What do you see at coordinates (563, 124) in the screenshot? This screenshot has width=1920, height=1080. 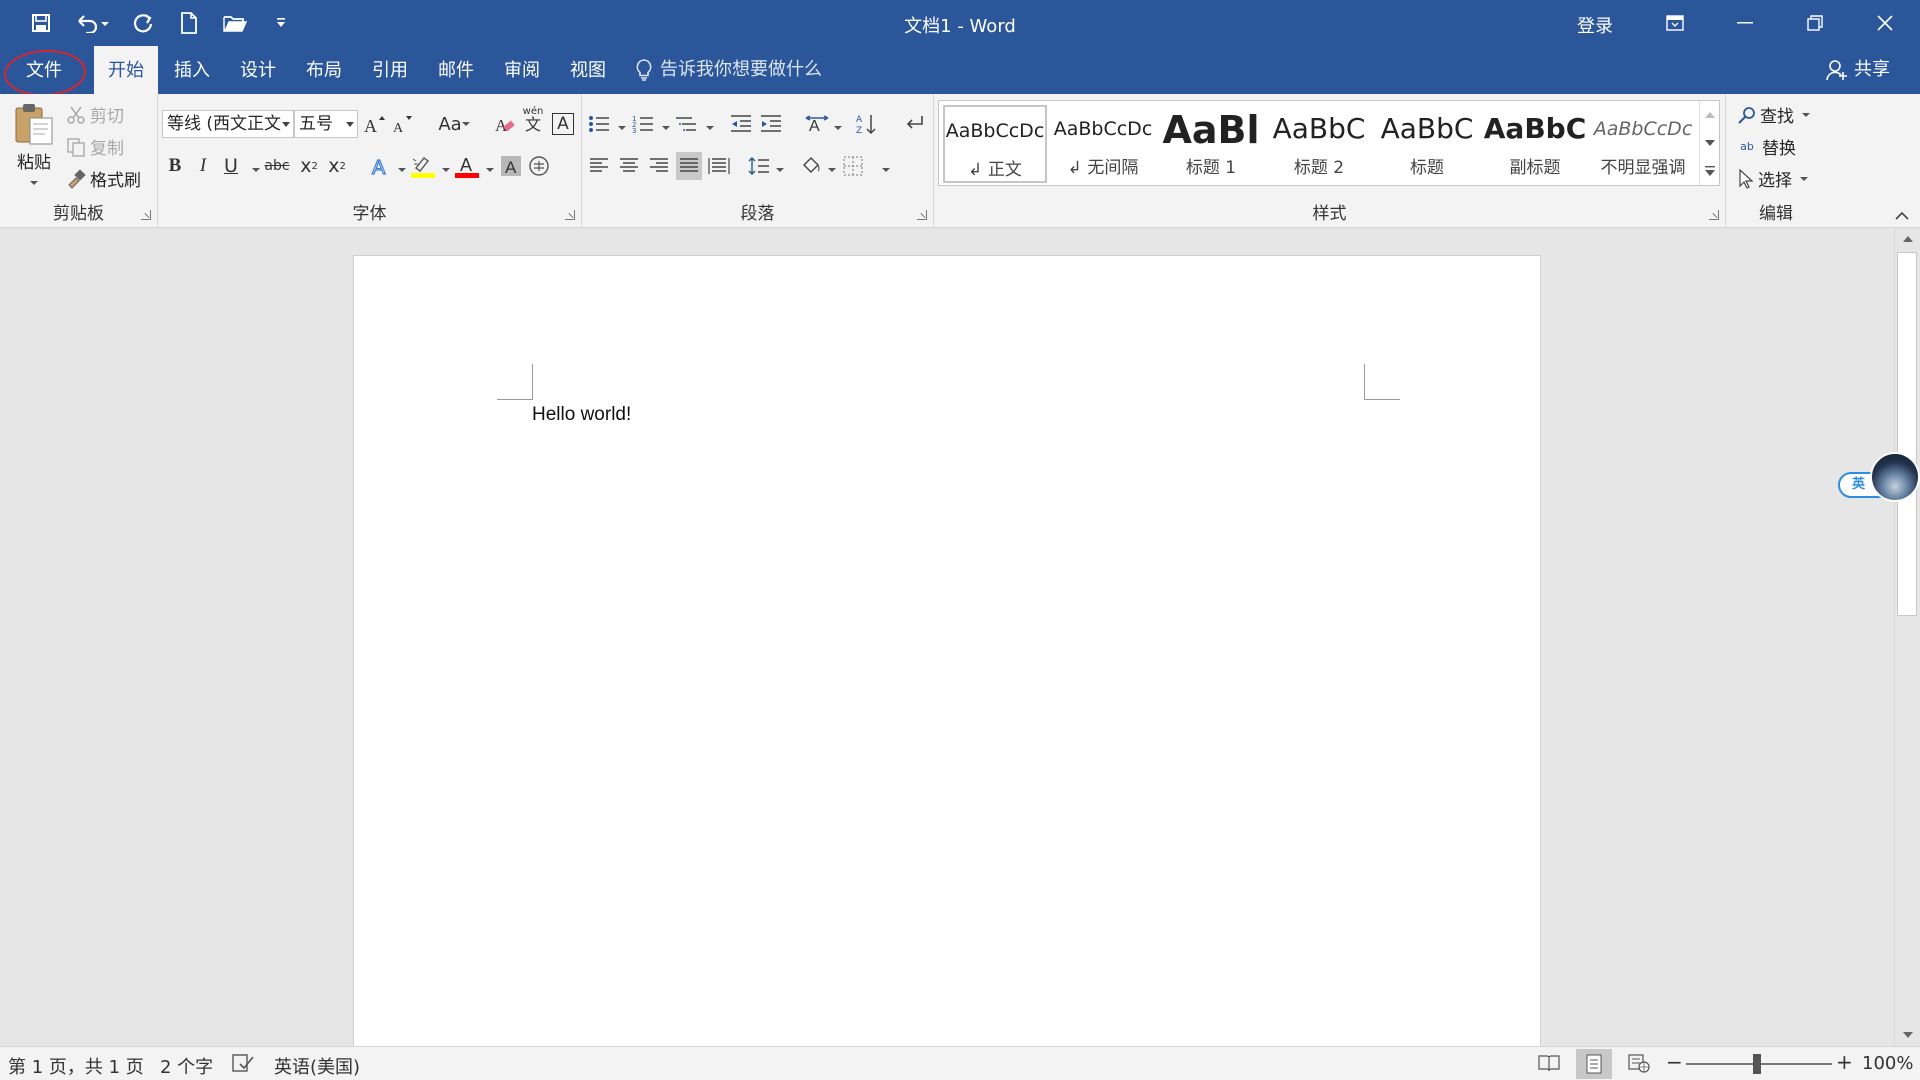 I see `character-border-button: A` at bounding box center [563, 124].